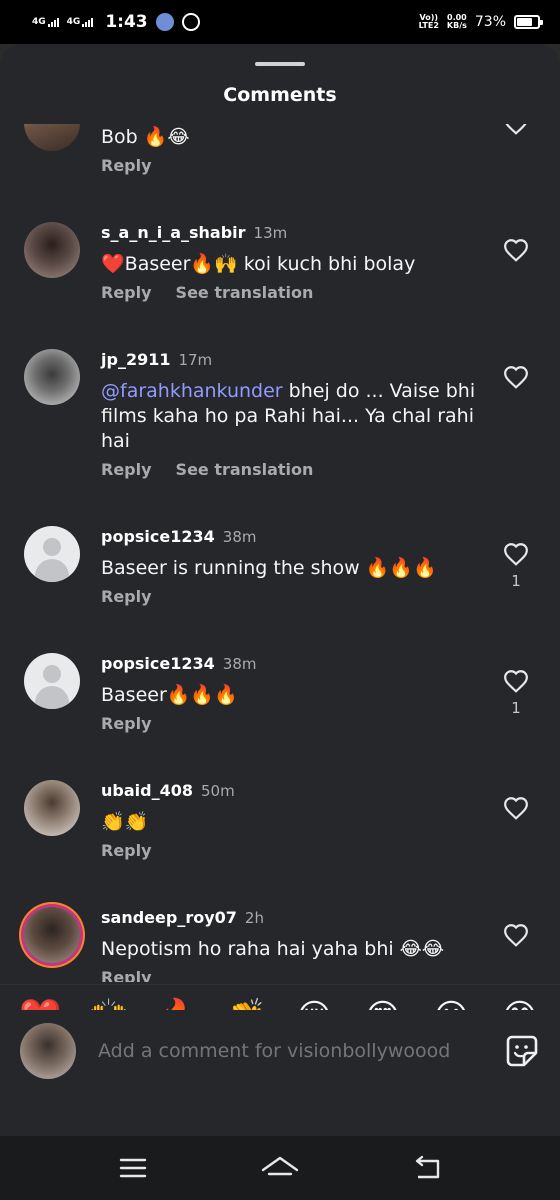 This screenshot has width=560, height=1200. I want to click on comment-item: popsice1234 38m Baseer🔥🔥🔥 Reply 1, so click(280, 698).